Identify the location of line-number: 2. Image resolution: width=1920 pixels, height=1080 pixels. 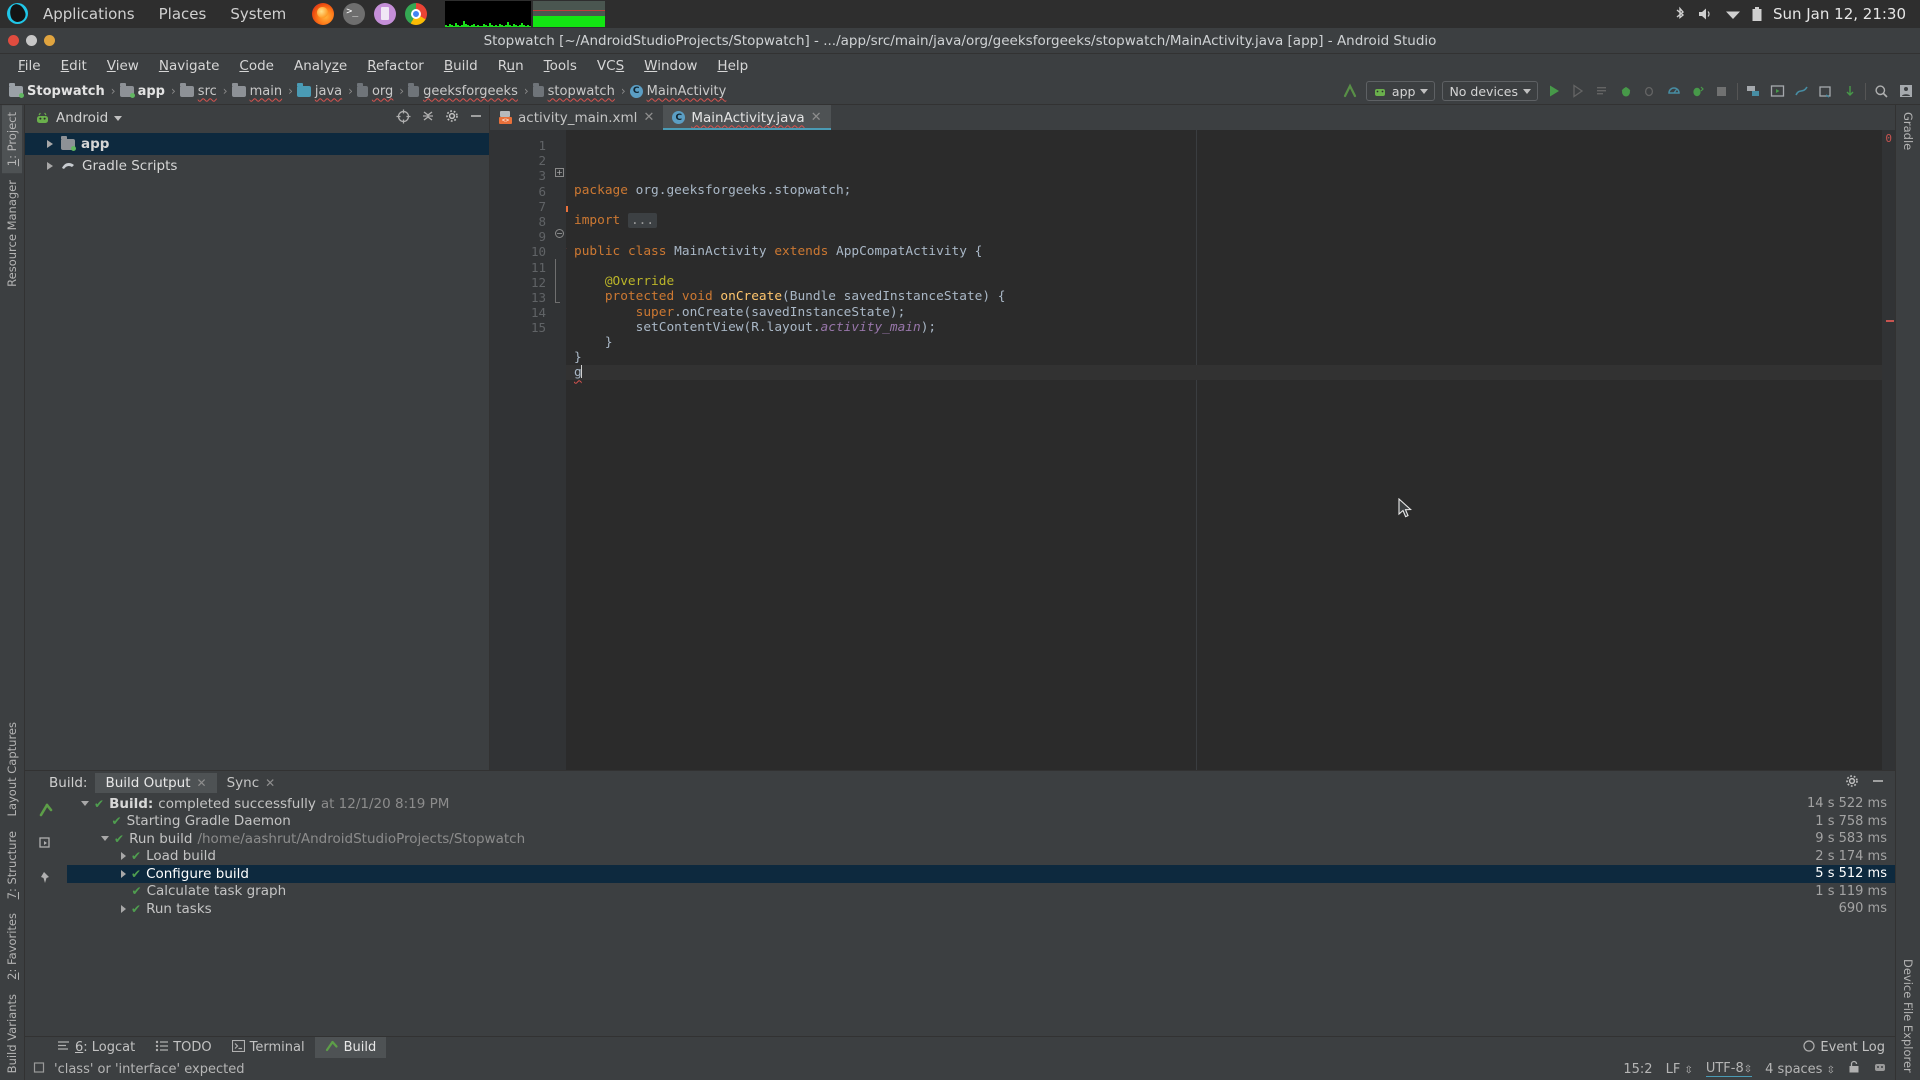
(521, 160).